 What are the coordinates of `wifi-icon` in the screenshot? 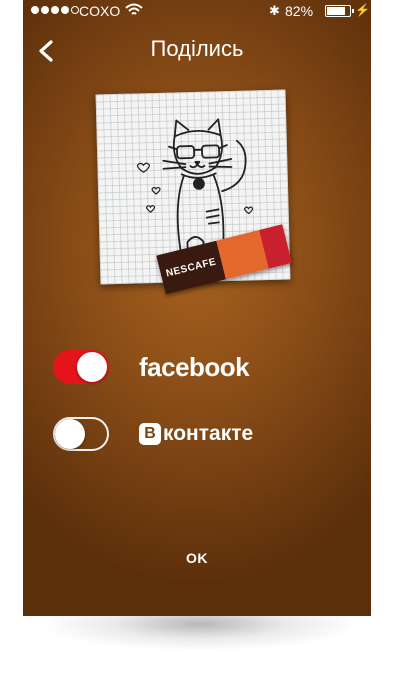 It's located at (134, 9).